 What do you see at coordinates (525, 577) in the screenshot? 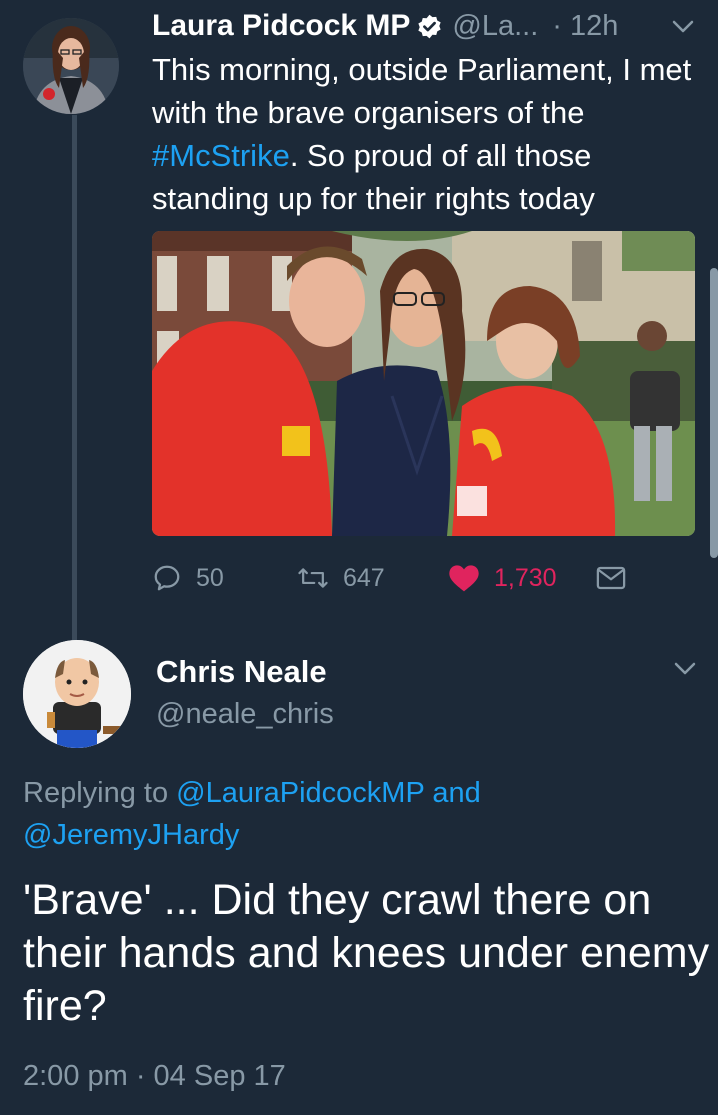
I see `like-count: 1,730` at bounding box center [525, 577].